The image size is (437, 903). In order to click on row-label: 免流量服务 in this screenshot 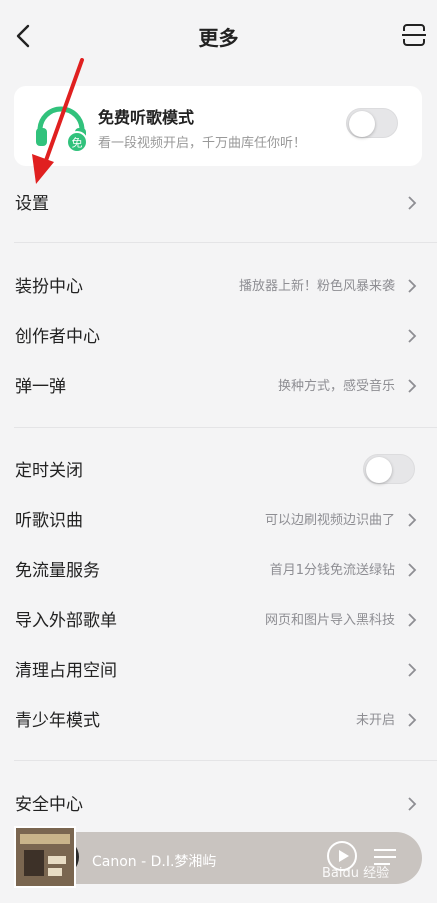, I will do `click(57, 571)`.